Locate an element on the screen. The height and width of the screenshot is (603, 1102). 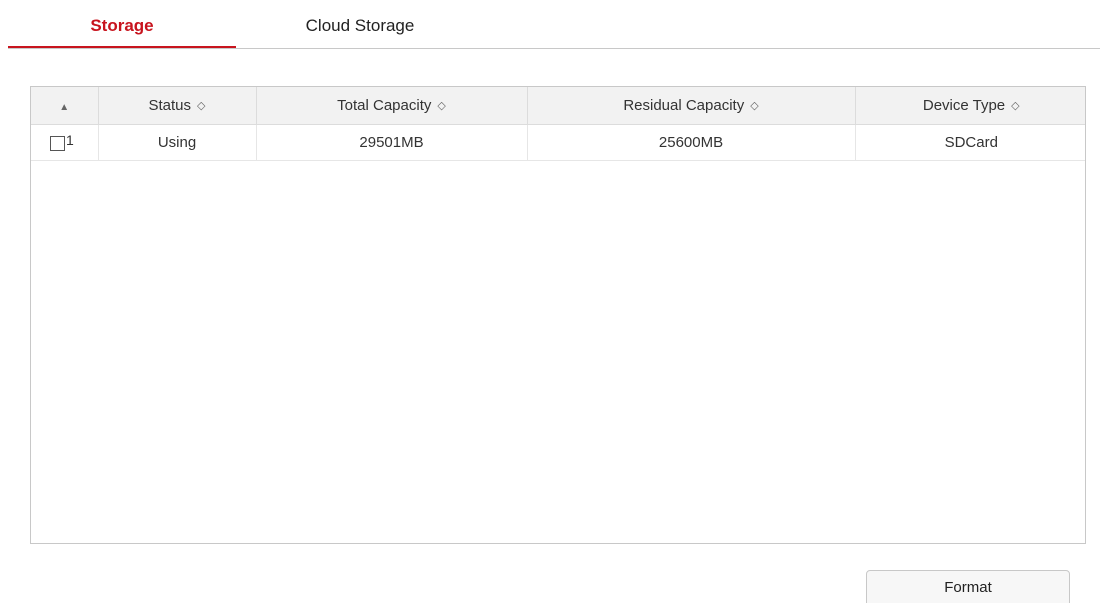
tab-cloud-storage: Cloud Storage is located at coordinates (360, 23).